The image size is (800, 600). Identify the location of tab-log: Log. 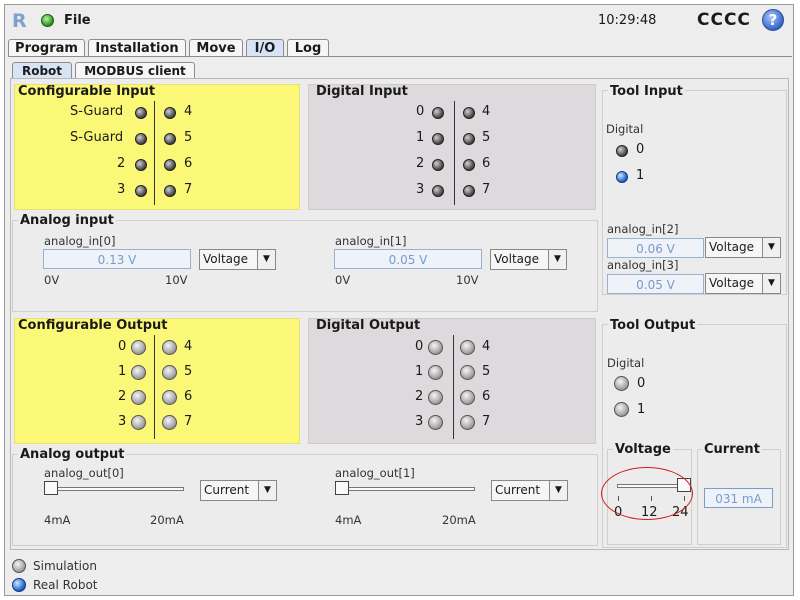
(308, 47).